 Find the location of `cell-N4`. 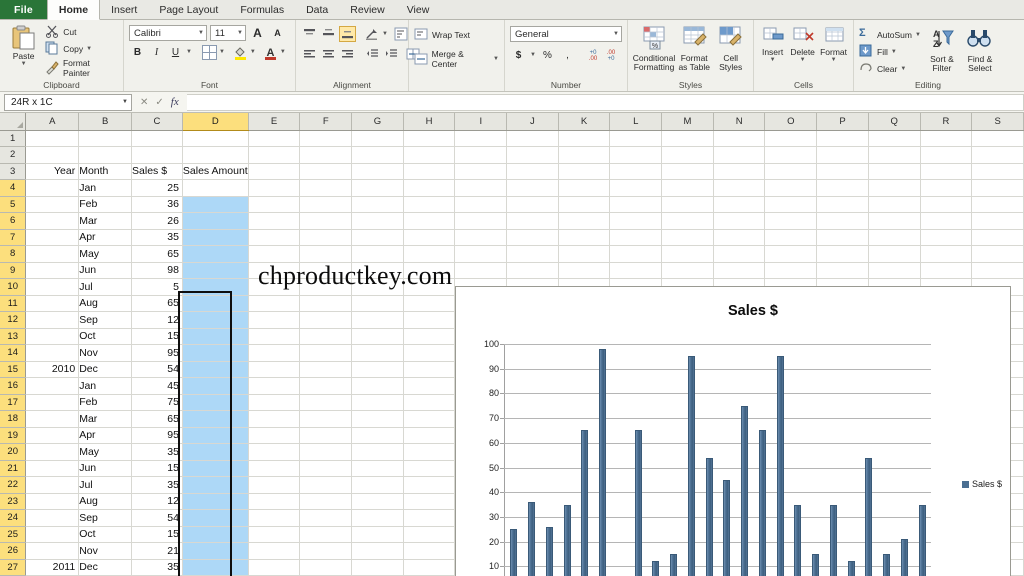

cell-N4 is located at coordinates (739, 188).